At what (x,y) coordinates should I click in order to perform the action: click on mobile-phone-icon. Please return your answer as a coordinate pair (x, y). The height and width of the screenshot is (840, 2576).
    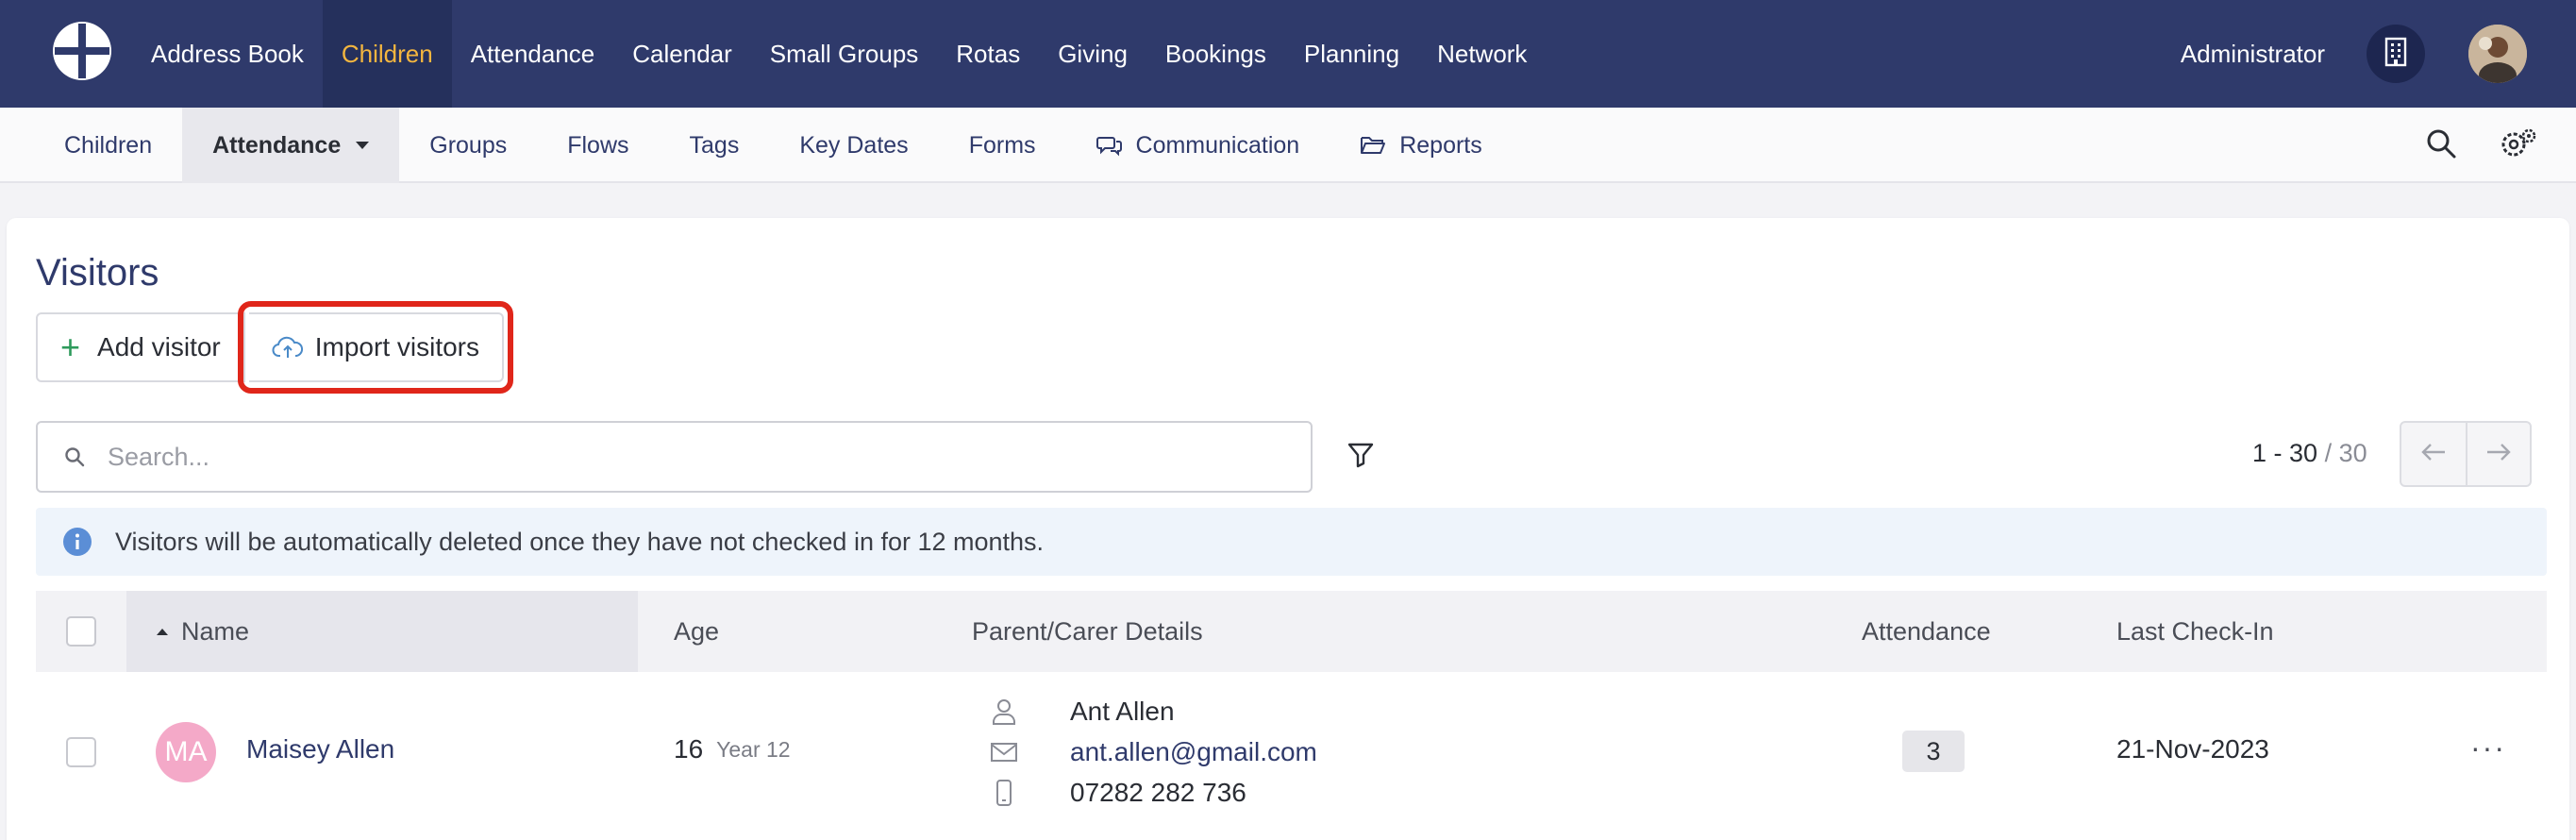
    Looking at the image, I should click on (1004, 793).